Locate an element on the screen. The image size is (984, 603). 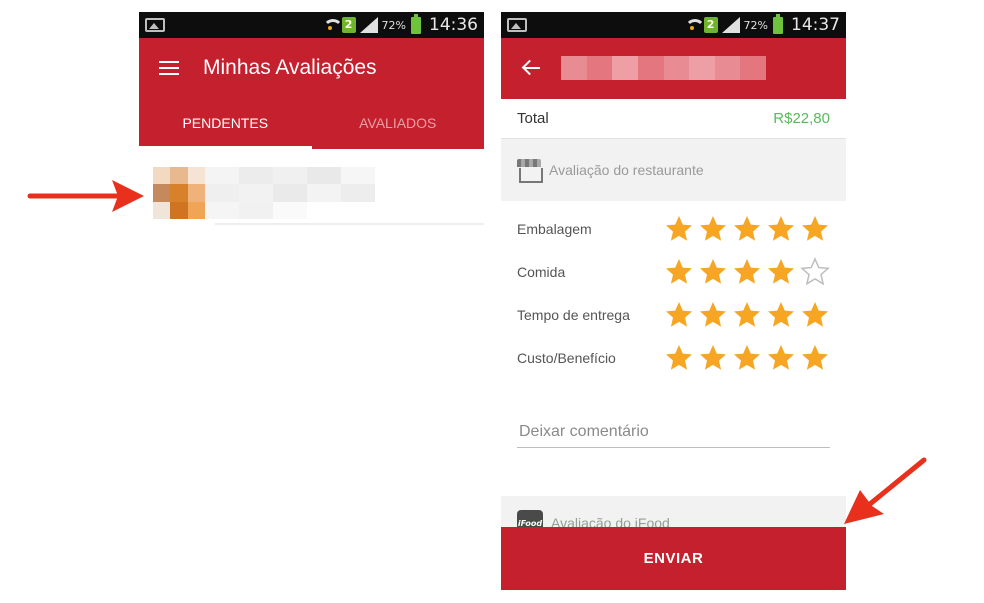
status-bar: 2 72% 14:37 is located at coordinates (673, 25).